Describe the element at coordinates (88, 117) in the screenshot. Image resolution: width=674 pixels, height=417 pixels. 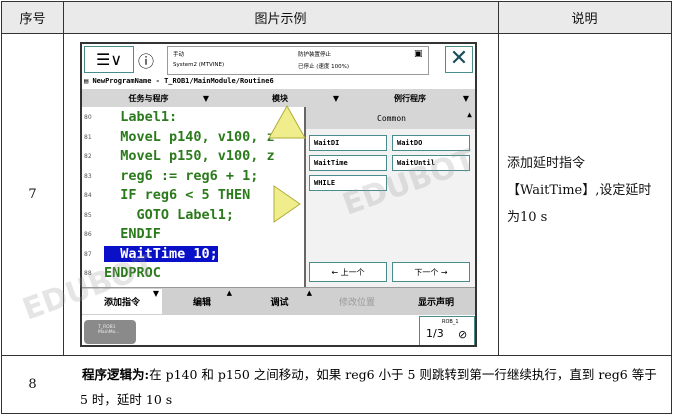
I see `line-number: 80` at that location.